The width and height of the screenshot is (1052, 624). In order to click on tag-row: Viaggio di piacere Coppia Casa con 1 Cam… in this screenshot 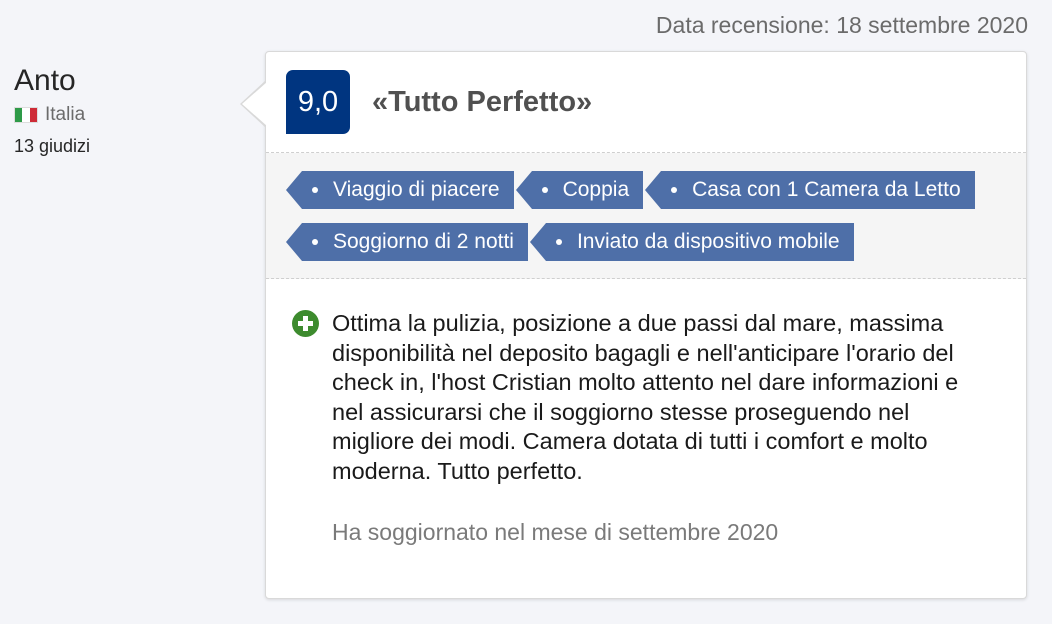, I will do `click(656, 190)`.